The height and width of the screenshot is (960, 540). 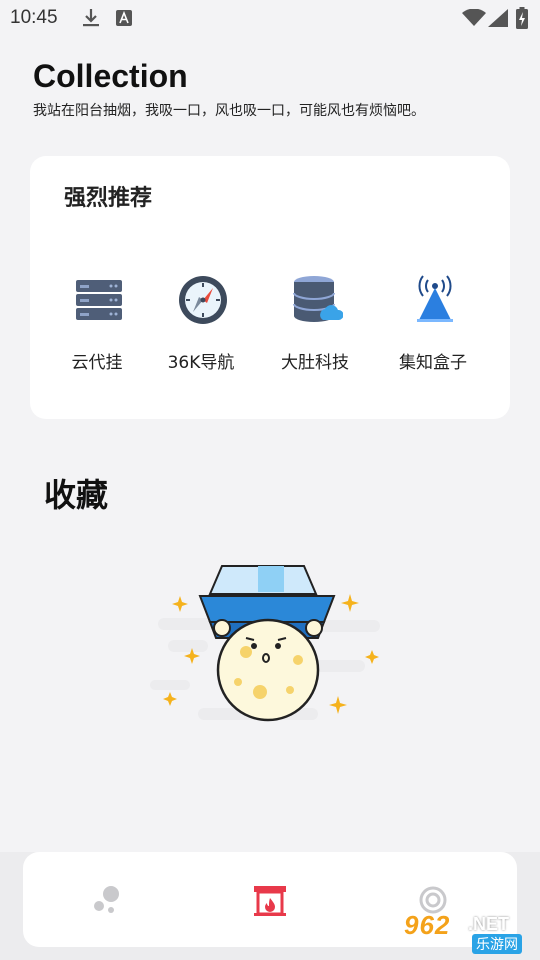 What do you see at coordinates (99, 300) in the screenshot?
I see `server-icon` at bounding box center [99, 300].